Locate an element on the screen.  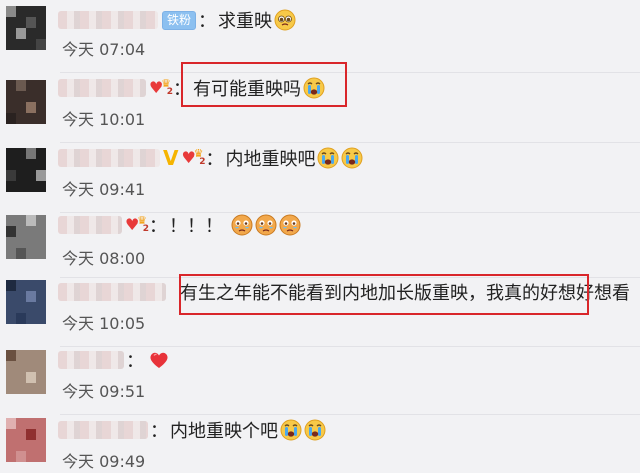
comment-line: ： is located at coordinates (114, 360).